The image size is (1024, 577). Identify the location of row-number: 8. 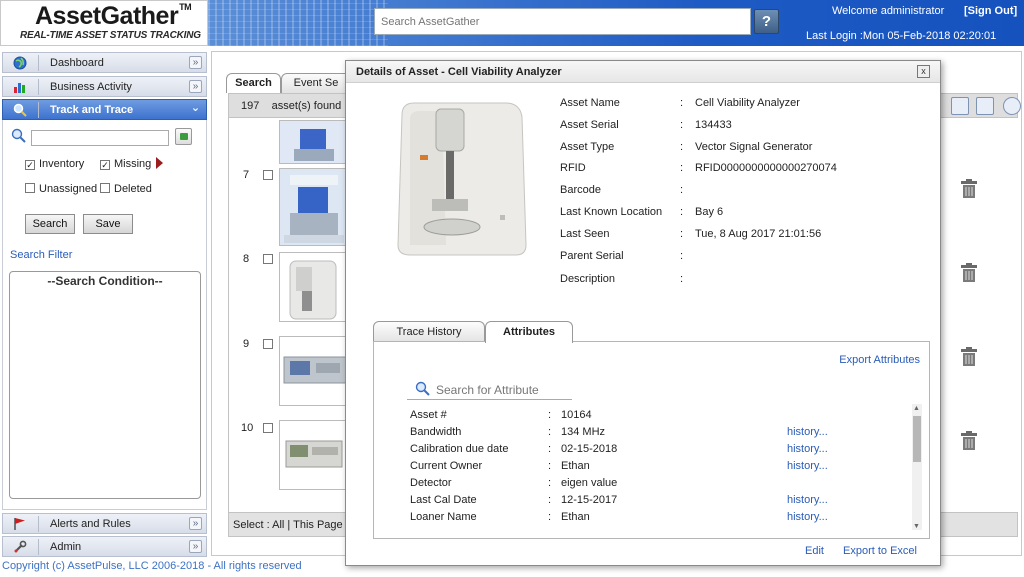
(246, 259).